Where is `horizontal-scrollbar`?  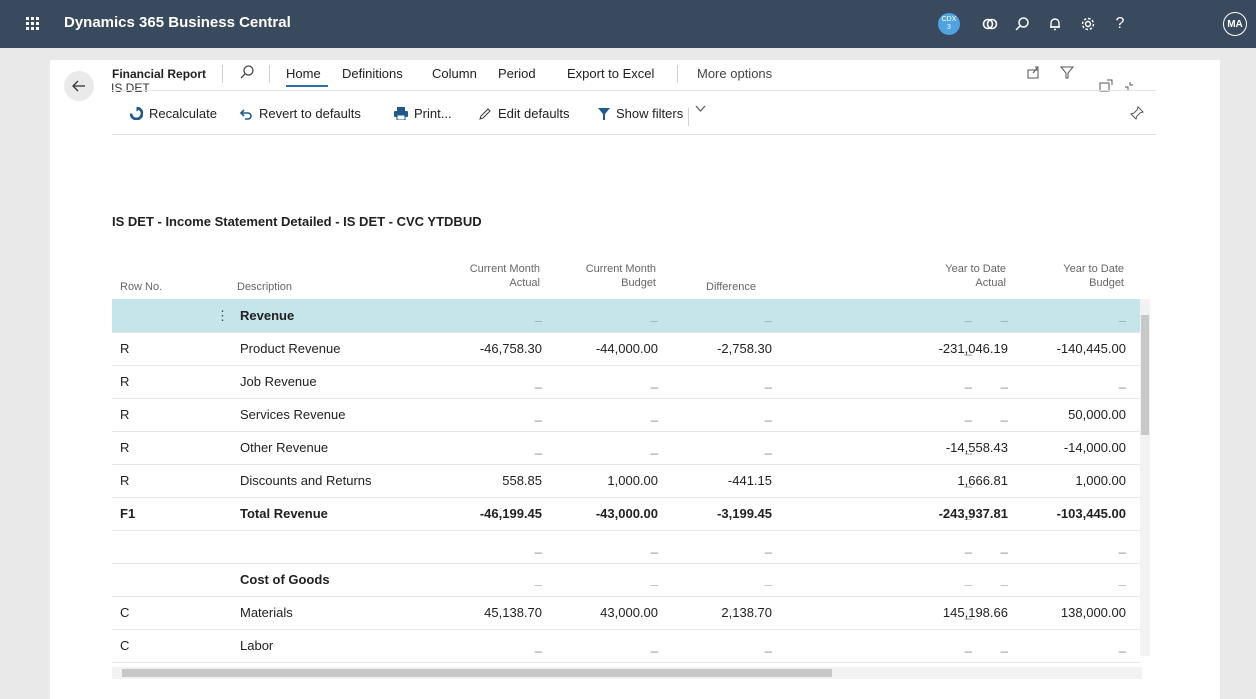 horizontal-scrollbar is located at coordinates (627, 673).